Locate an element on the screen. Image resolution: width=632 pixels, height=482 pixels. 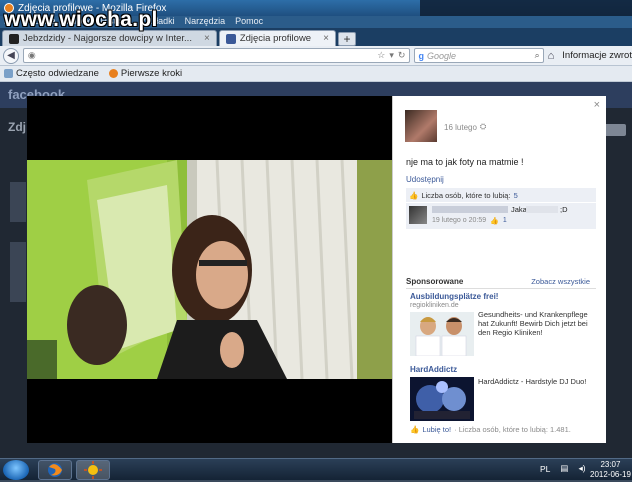
volume-icon: ◂) is located at coordinates (581, 468).